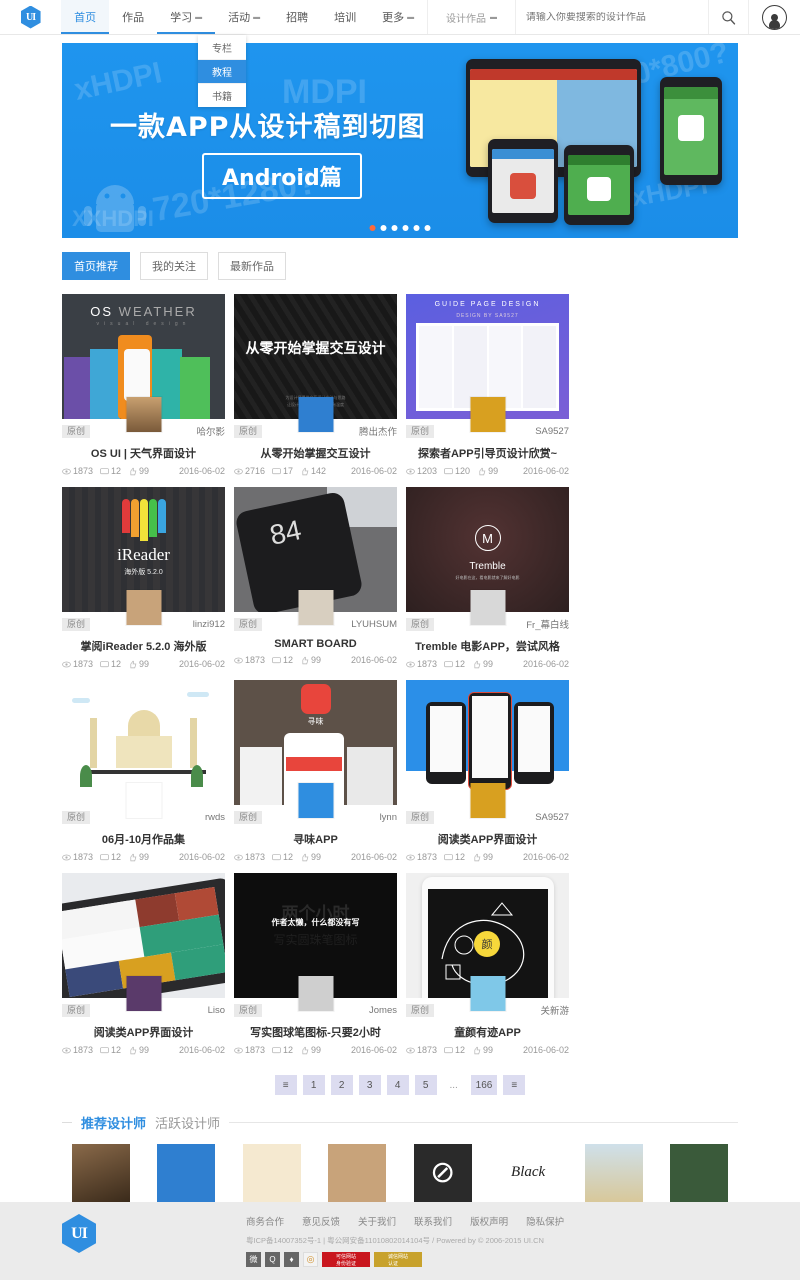  Describe the element at coordinates (489, 1221) in the screenshot. I see `footer-link: 版权声明` at that location.